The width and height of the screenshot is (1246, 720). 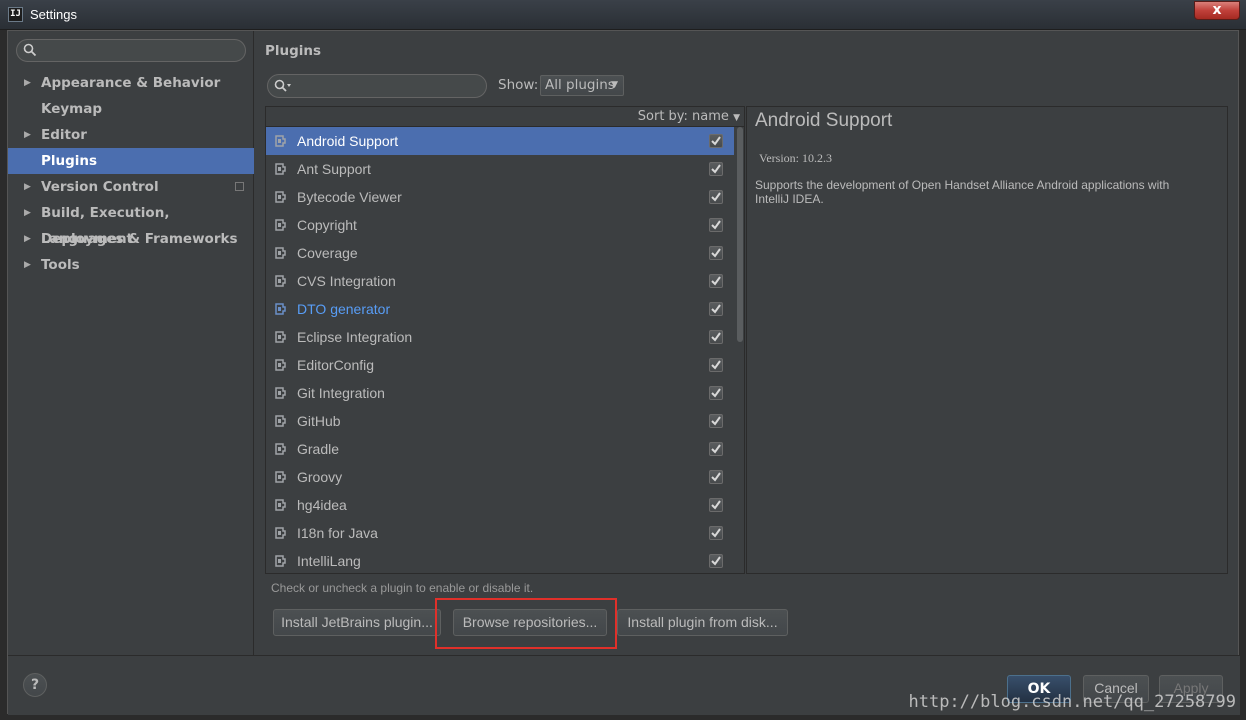 What do you see at coordinates (131, 109) in the screenshot?
I see `sidebar-item-keymap: Keymap` at bounding box center [131, 109].